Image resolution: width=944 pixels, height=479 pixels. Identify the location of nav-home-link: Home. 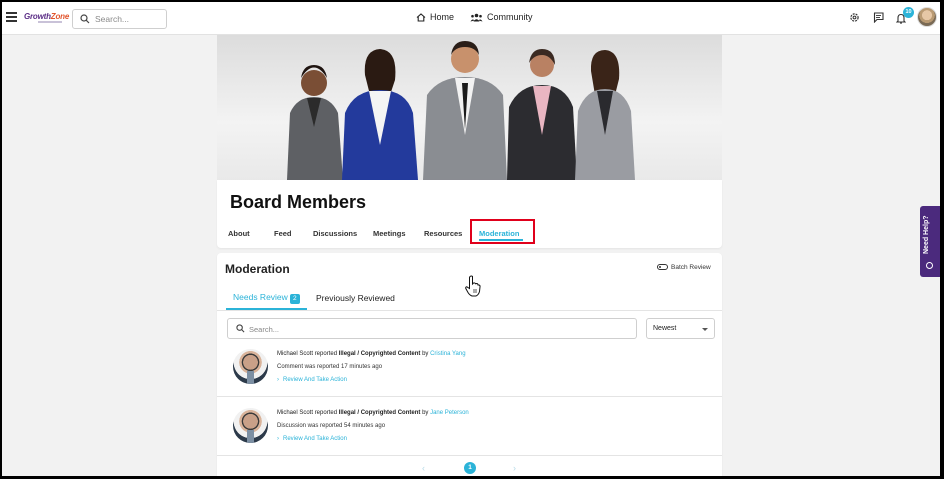
(435, 17).